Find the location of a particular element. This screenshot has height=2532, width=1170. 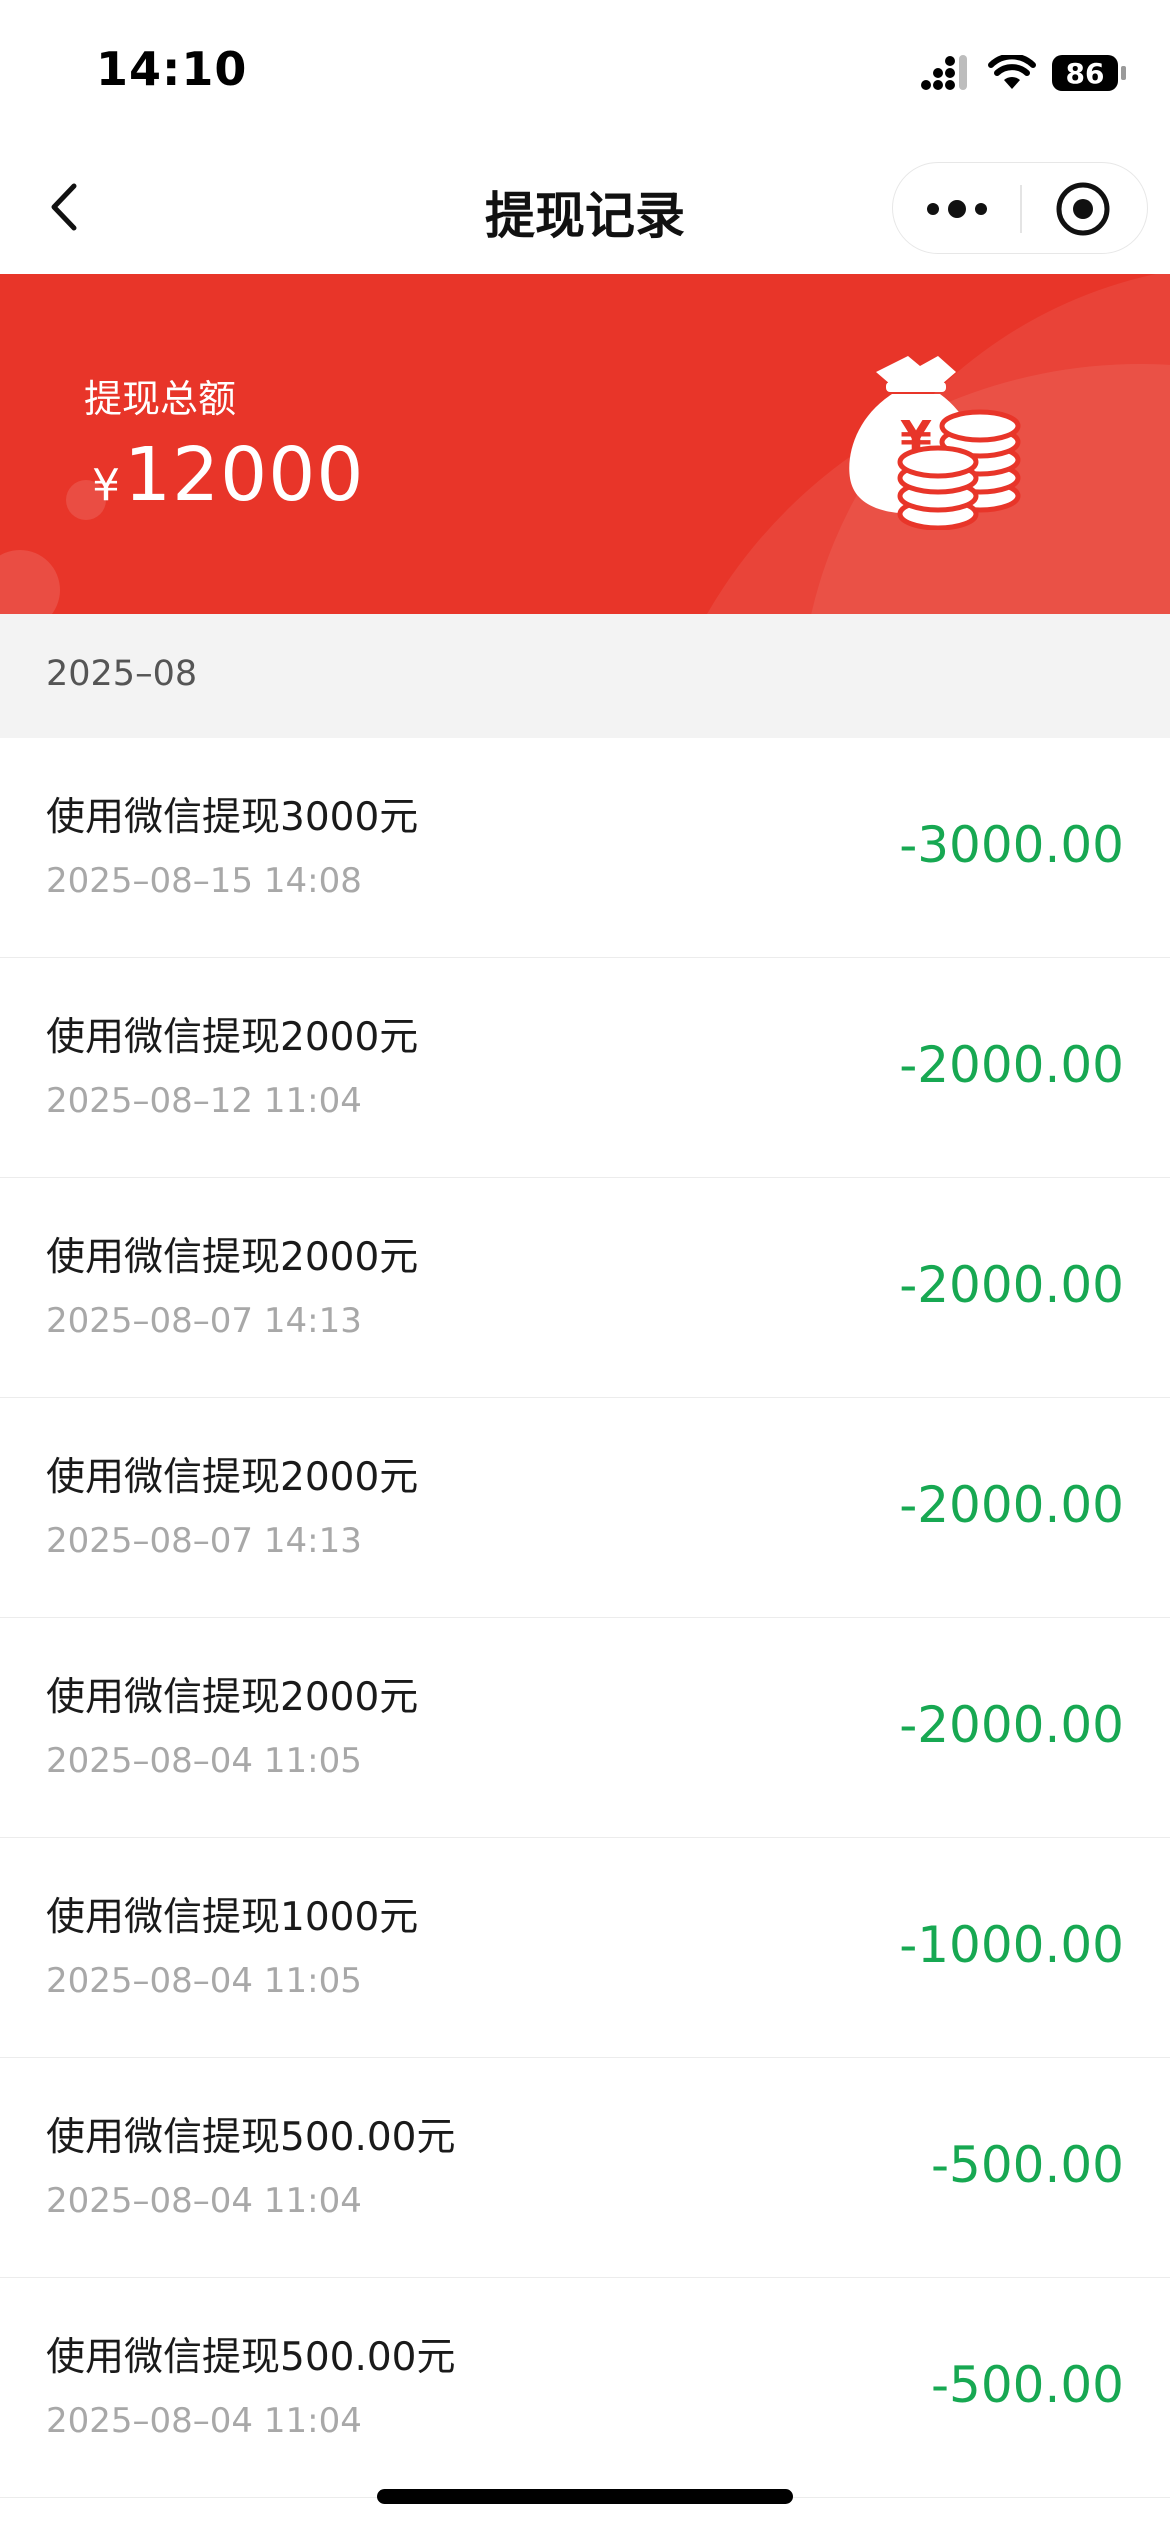

record-title: 使用微信提现3000元 is located at coordinates (232, 817).